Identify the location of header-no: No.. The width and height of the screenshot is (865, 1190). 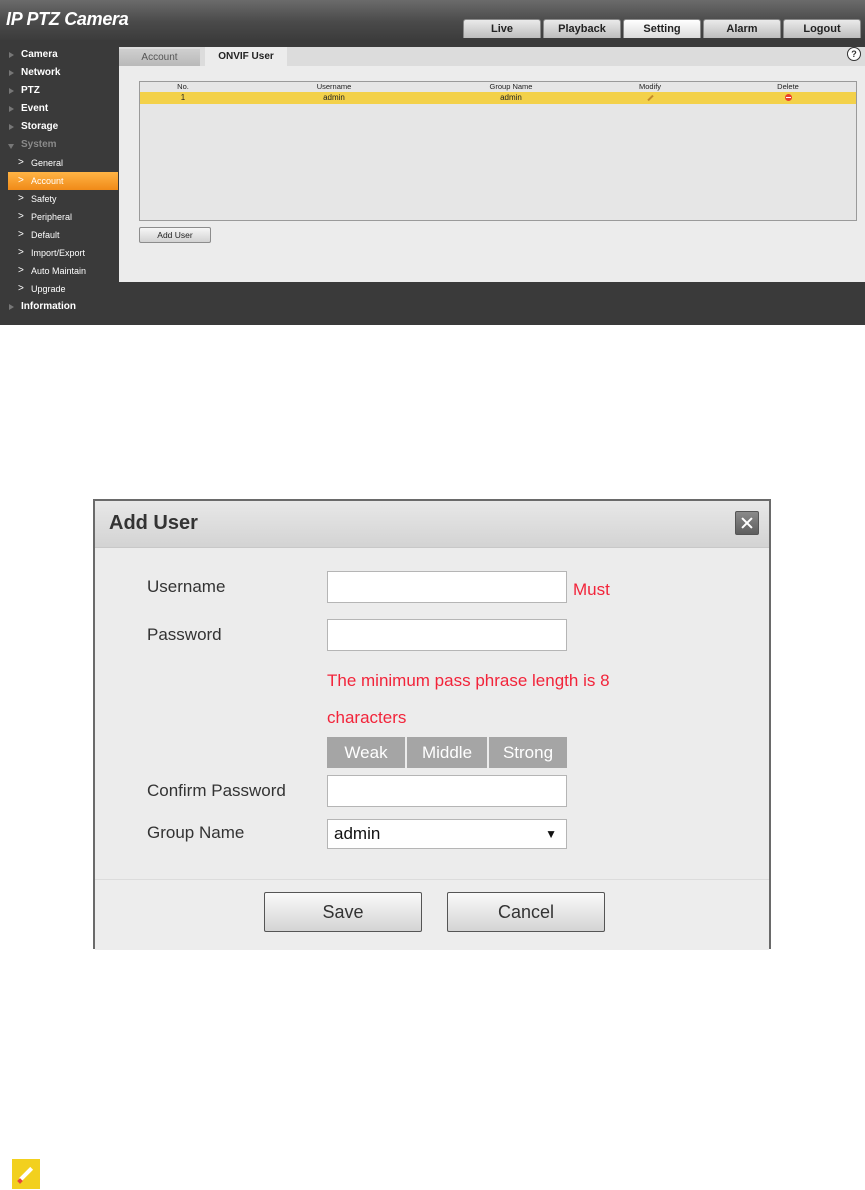
(183, 86).